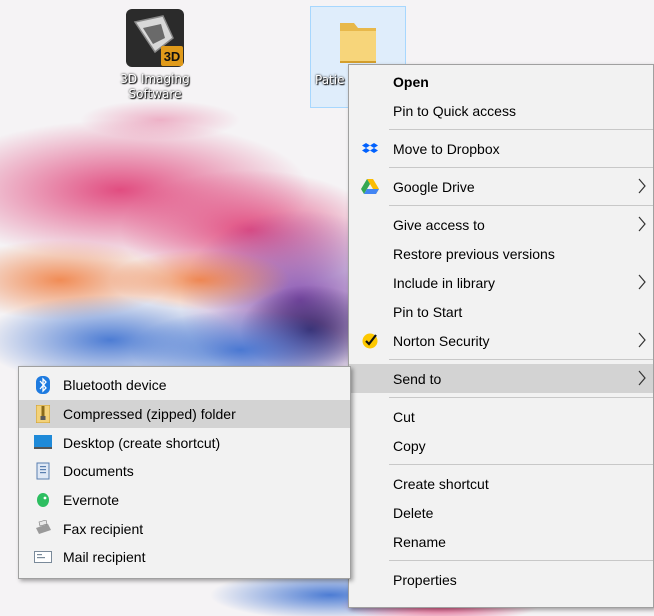  What do you see at coordinates (501, 541) in the screenshot?
I see `menu-item-rename: Rename` at bounding box center [501, 541].